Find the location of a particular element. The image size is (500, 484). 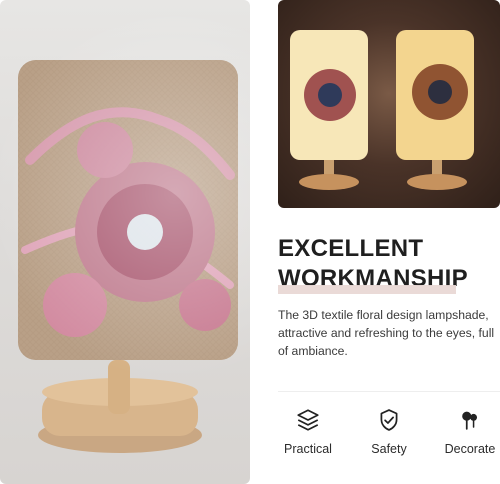

feature-decorate: Decorate is located at coordinates (470, 441).